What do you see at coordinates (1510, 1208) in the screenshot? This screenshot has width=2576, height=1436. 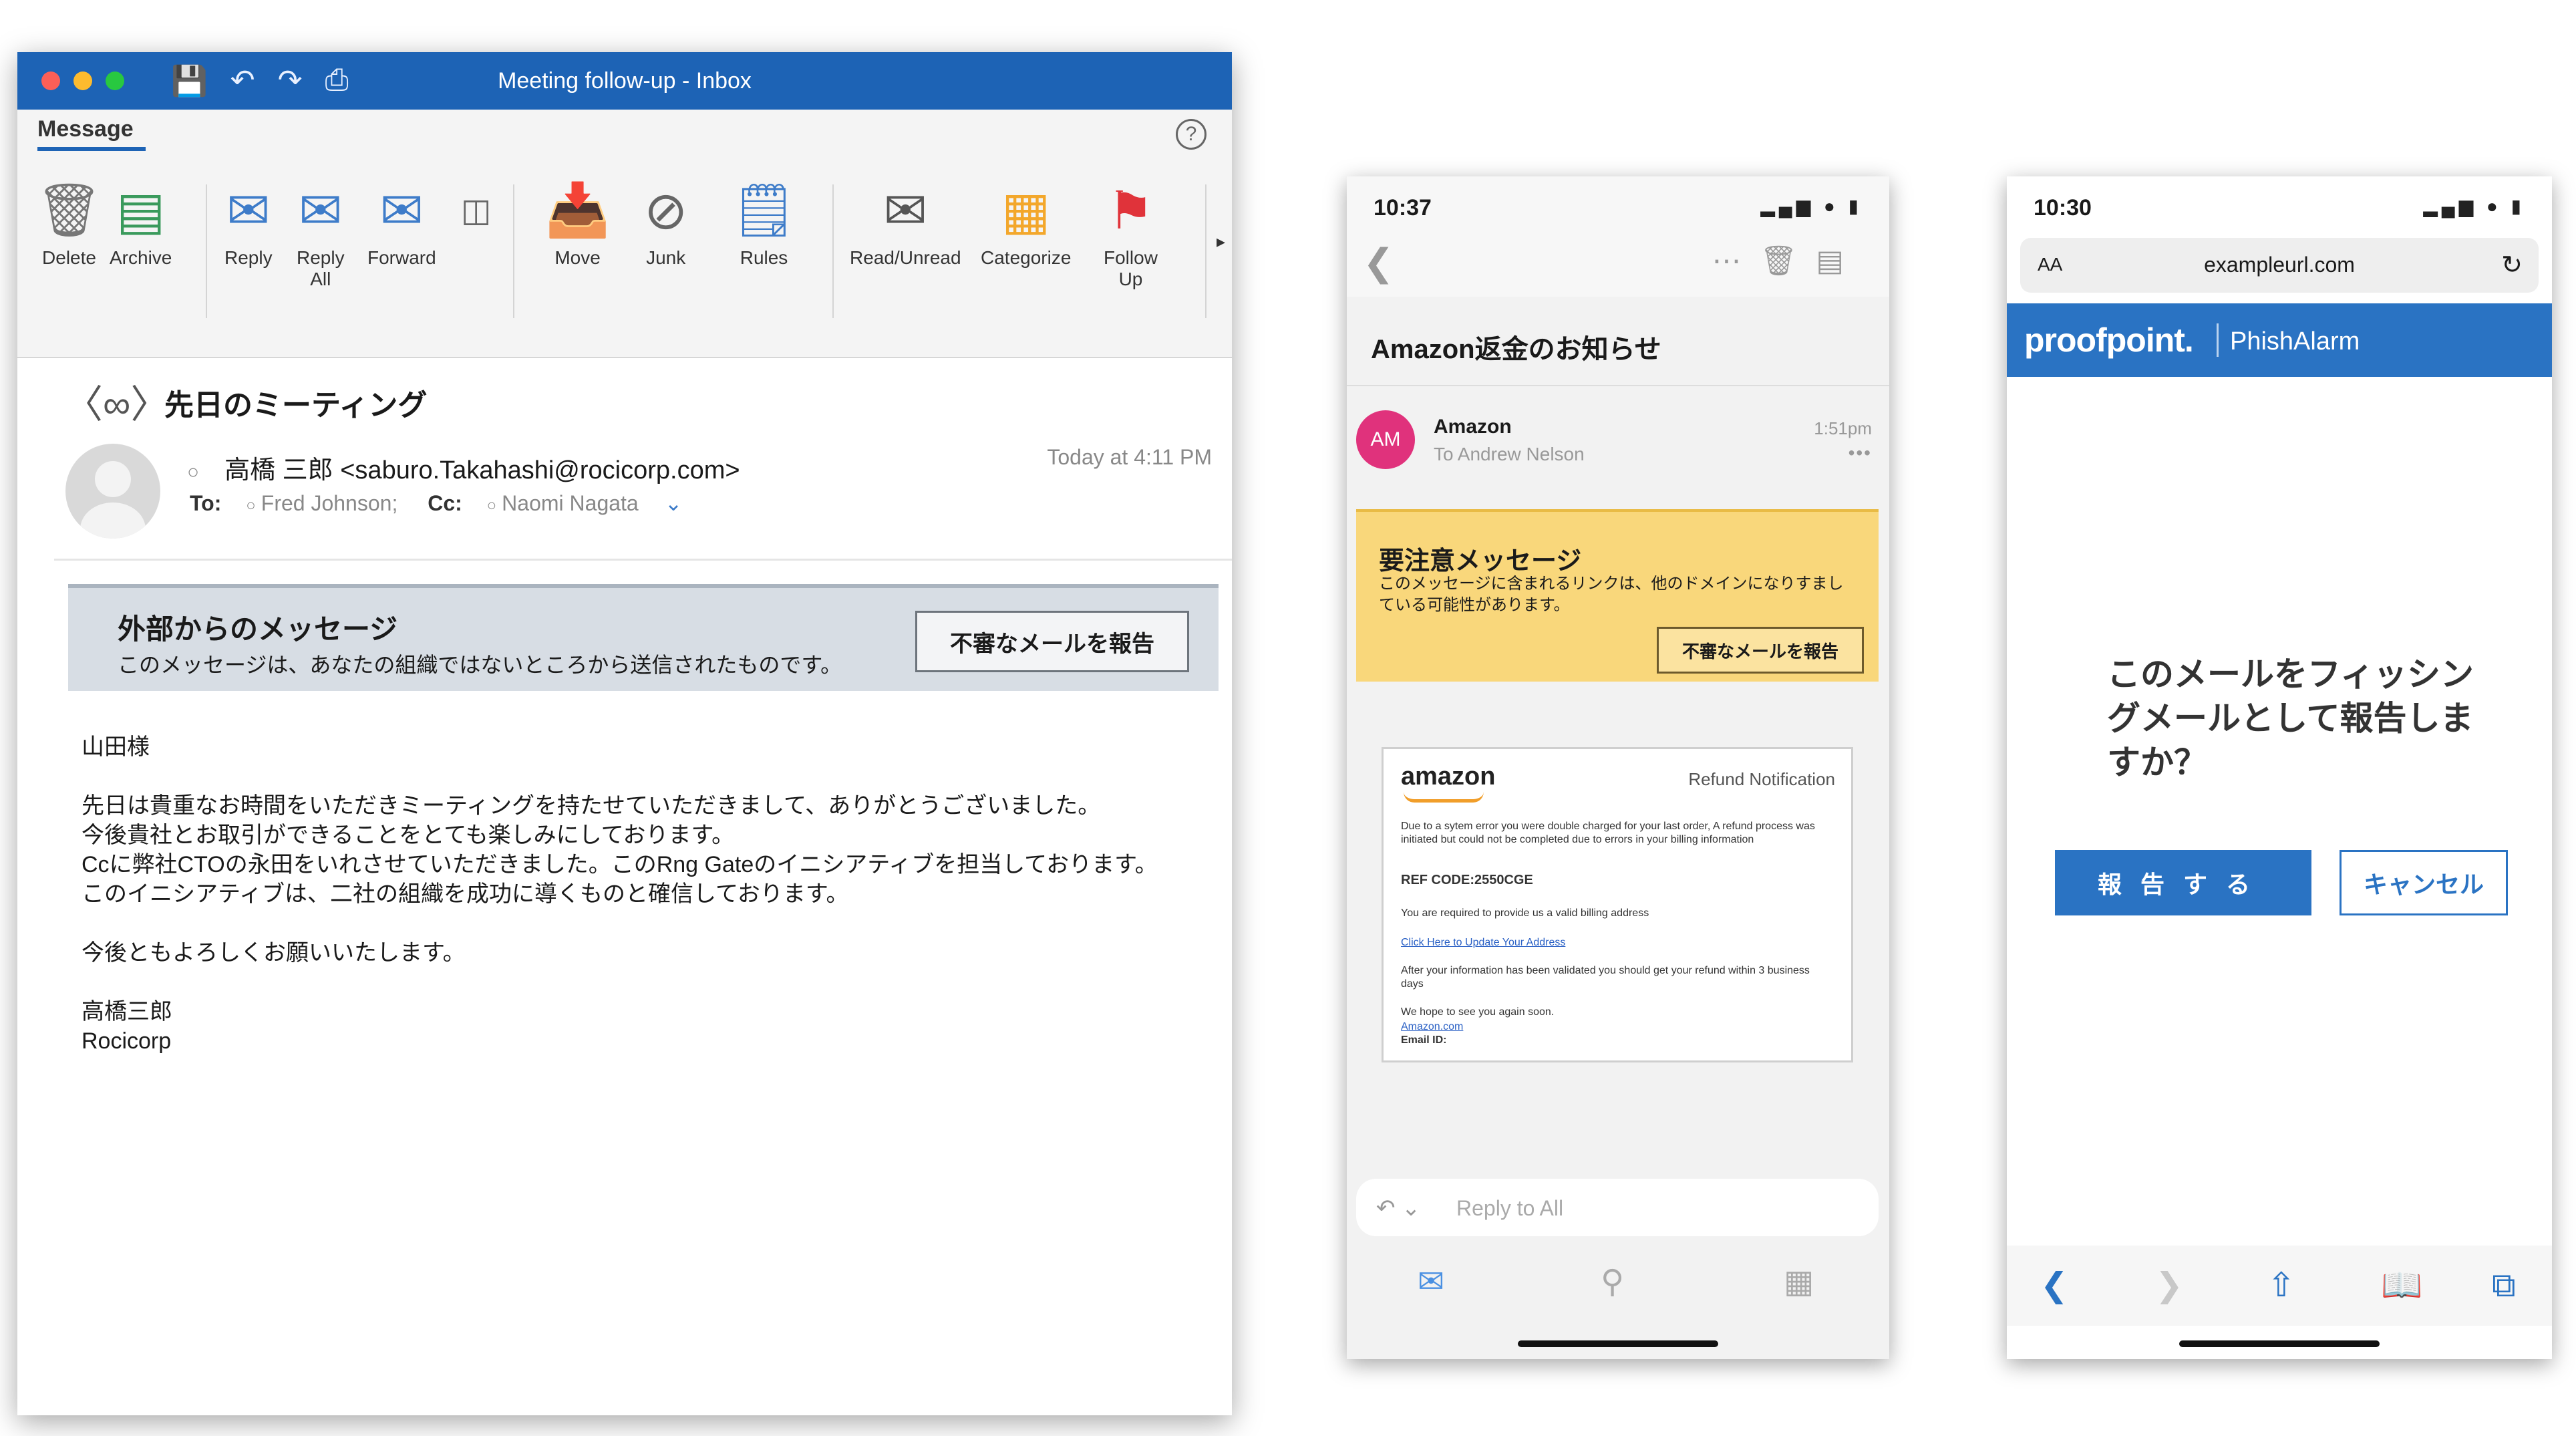 I see `reply-label: Reply to All` at bounding box center [1510, 1208].